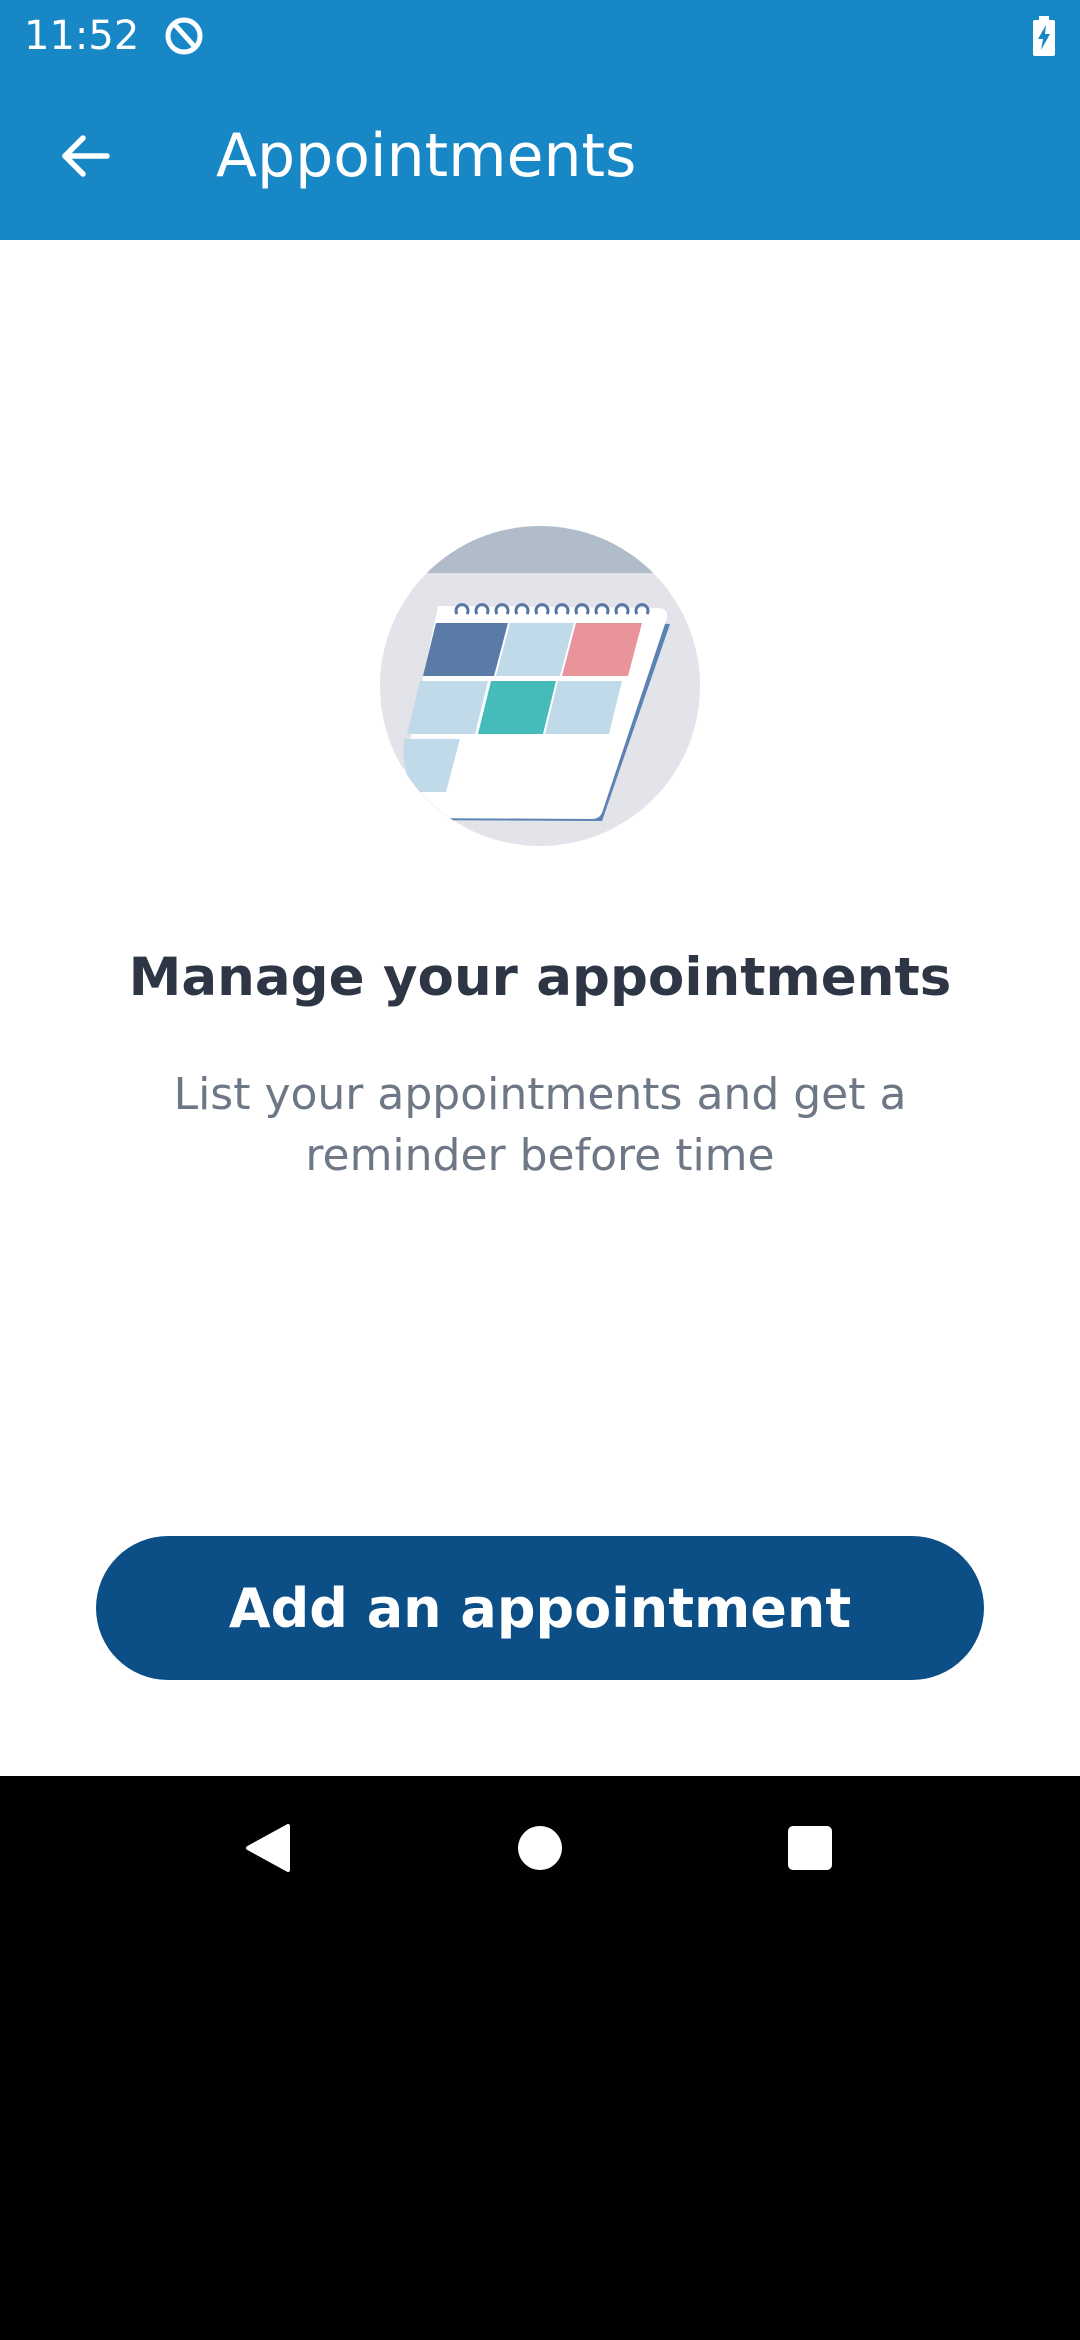 Image resolution: width=1080 pixels, height=2340 pixels. Describe the element at coordinates (540, 1608) in the screenshot. I see `add-appointment-button: Add an appointment` at that location.